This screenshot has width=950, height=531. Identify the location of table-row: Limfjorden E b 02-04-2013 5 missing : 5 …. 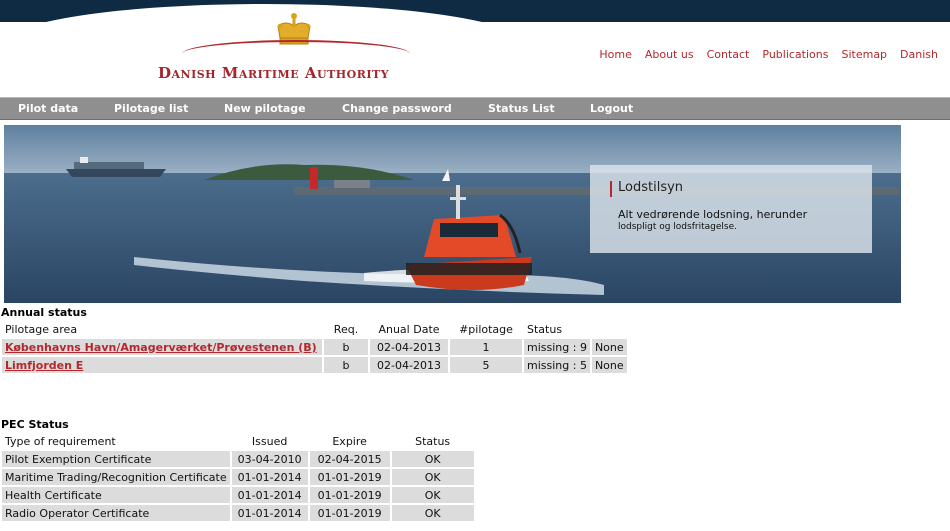
(314, 365).